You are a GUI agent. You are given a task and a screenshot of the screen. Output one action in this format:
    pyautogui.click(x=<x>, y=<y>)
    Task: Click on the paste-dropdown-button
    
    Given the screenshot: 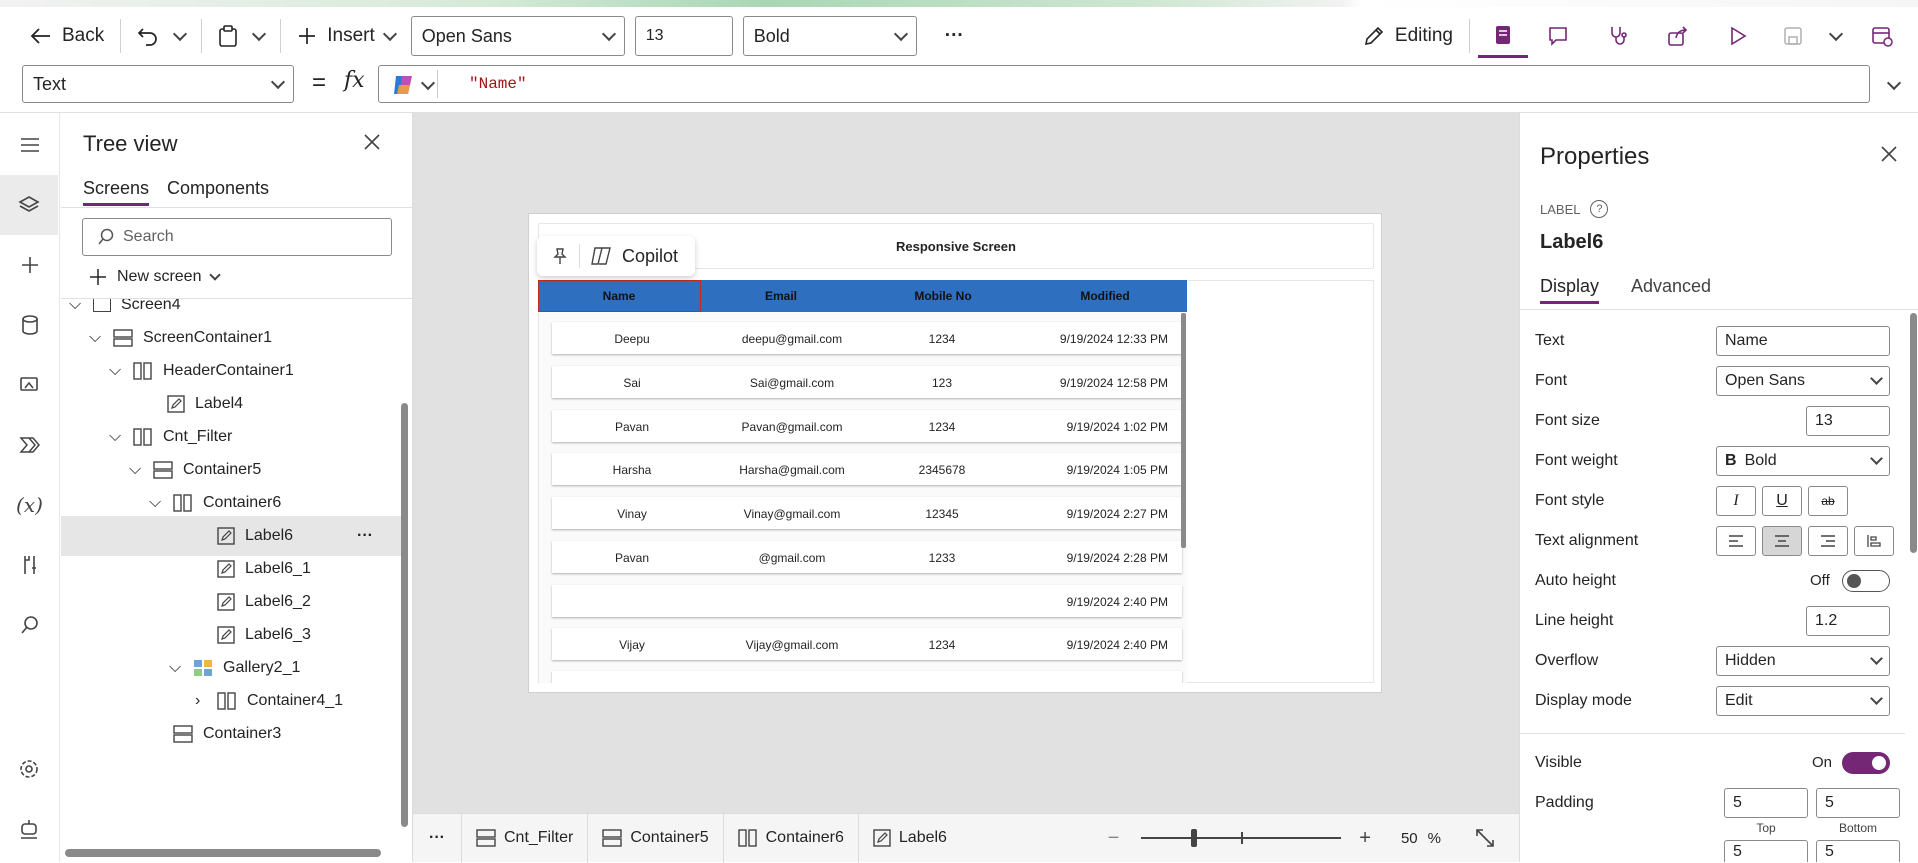 What is the action you would take?
    pyautogui.click(x=259, y=36)
    